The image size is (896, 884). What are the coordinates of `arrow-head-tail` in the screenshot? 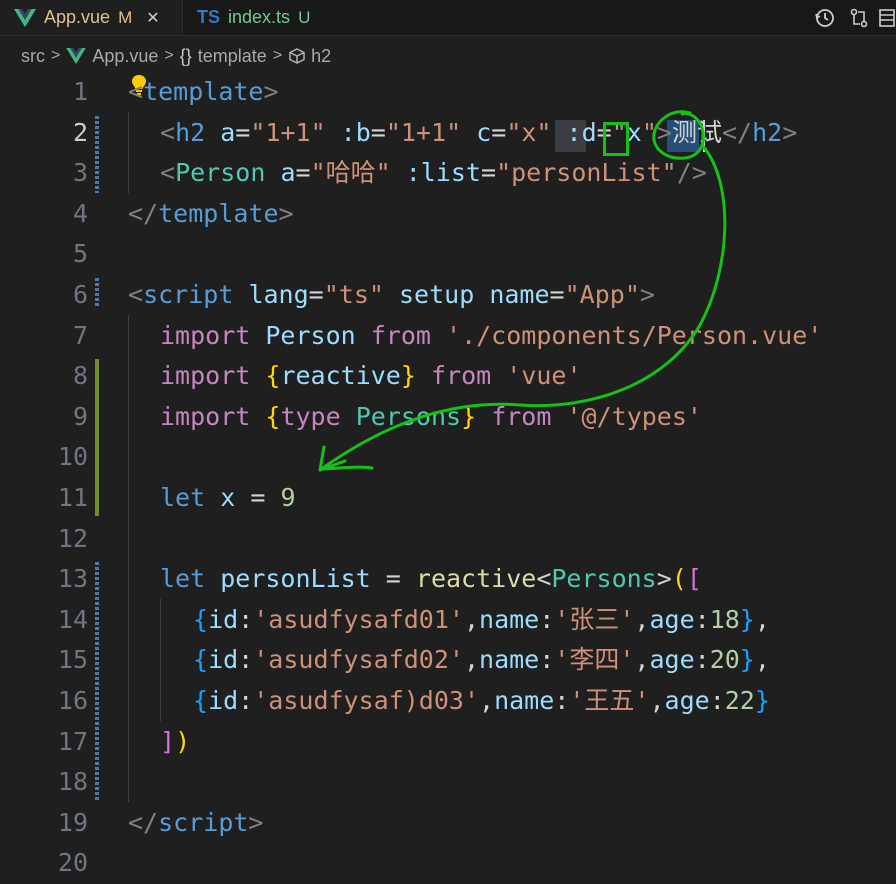 It's located at (347, 468).